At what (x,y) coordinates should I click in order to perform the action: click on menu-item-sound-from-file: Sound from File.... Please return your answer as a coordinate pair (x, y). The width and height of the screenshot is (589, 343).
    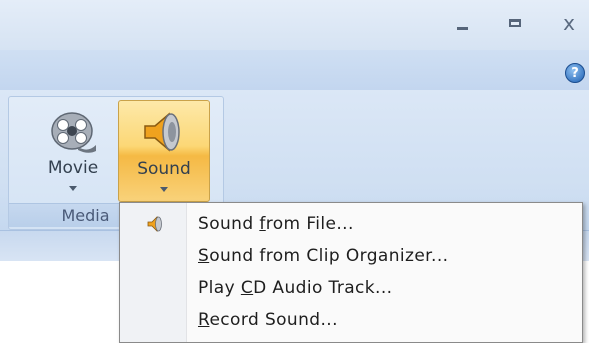
    Looking at the image, I should click on (351, 224).